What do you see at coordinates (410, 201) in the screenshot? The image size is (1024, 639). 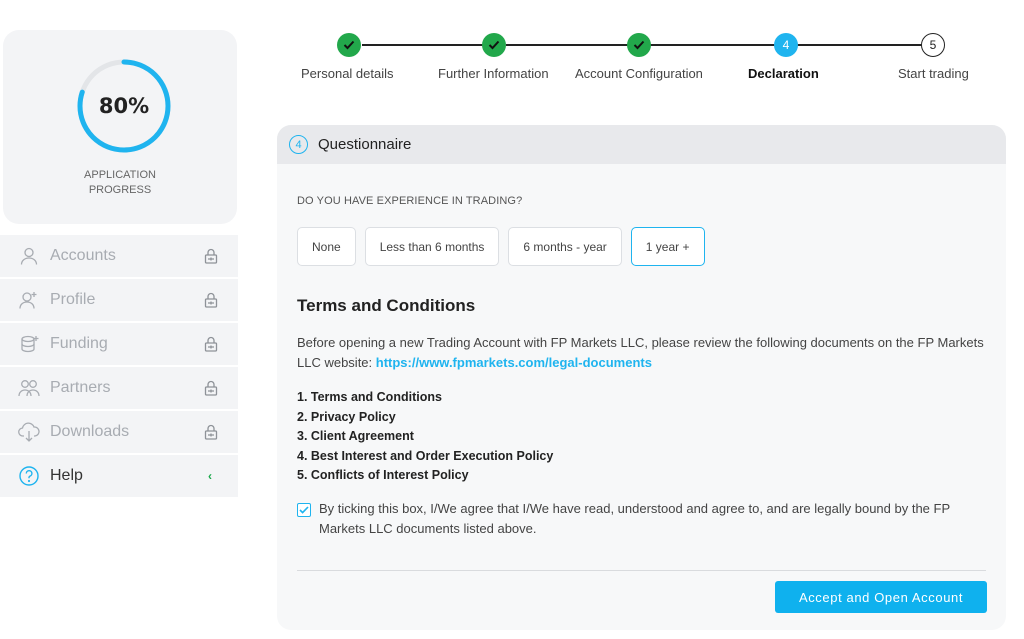 I see `trading-experience-question: DO YOU HAVE EXPERIENCE IN TRADING?` at bounding box center [410, 201].